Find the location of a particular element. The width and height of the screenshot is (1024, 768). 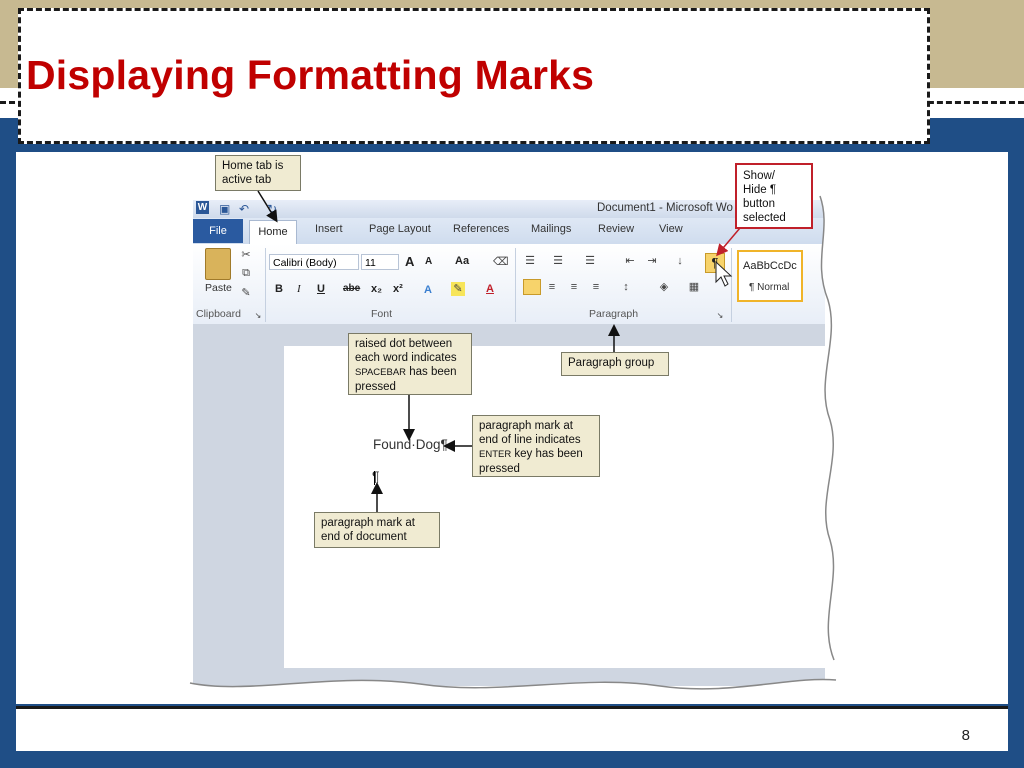

arrow-show-hide is located at coordinates (728, 242).